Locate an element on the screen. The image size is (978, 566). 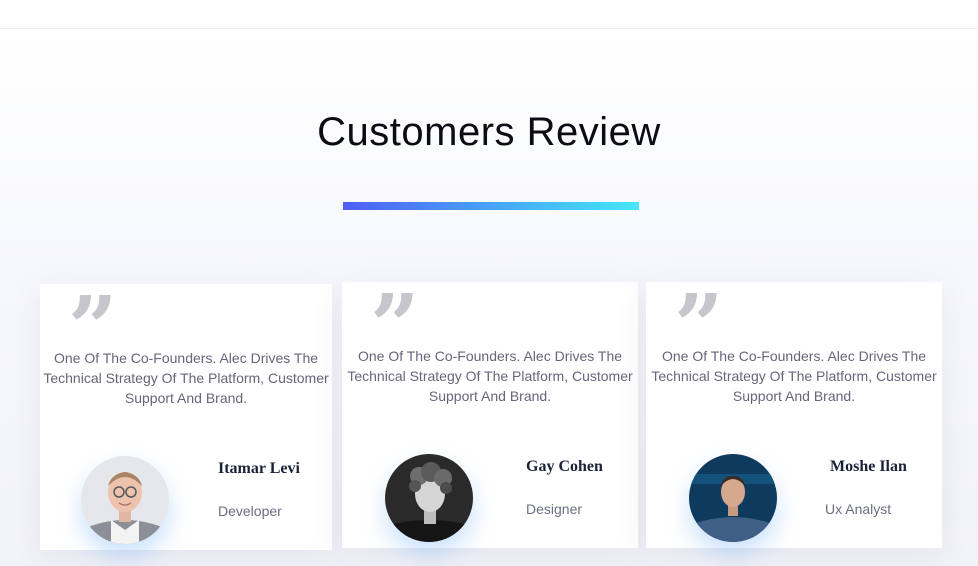
reviewer-name: Itamar Levi is located at coordinates (259, 468).